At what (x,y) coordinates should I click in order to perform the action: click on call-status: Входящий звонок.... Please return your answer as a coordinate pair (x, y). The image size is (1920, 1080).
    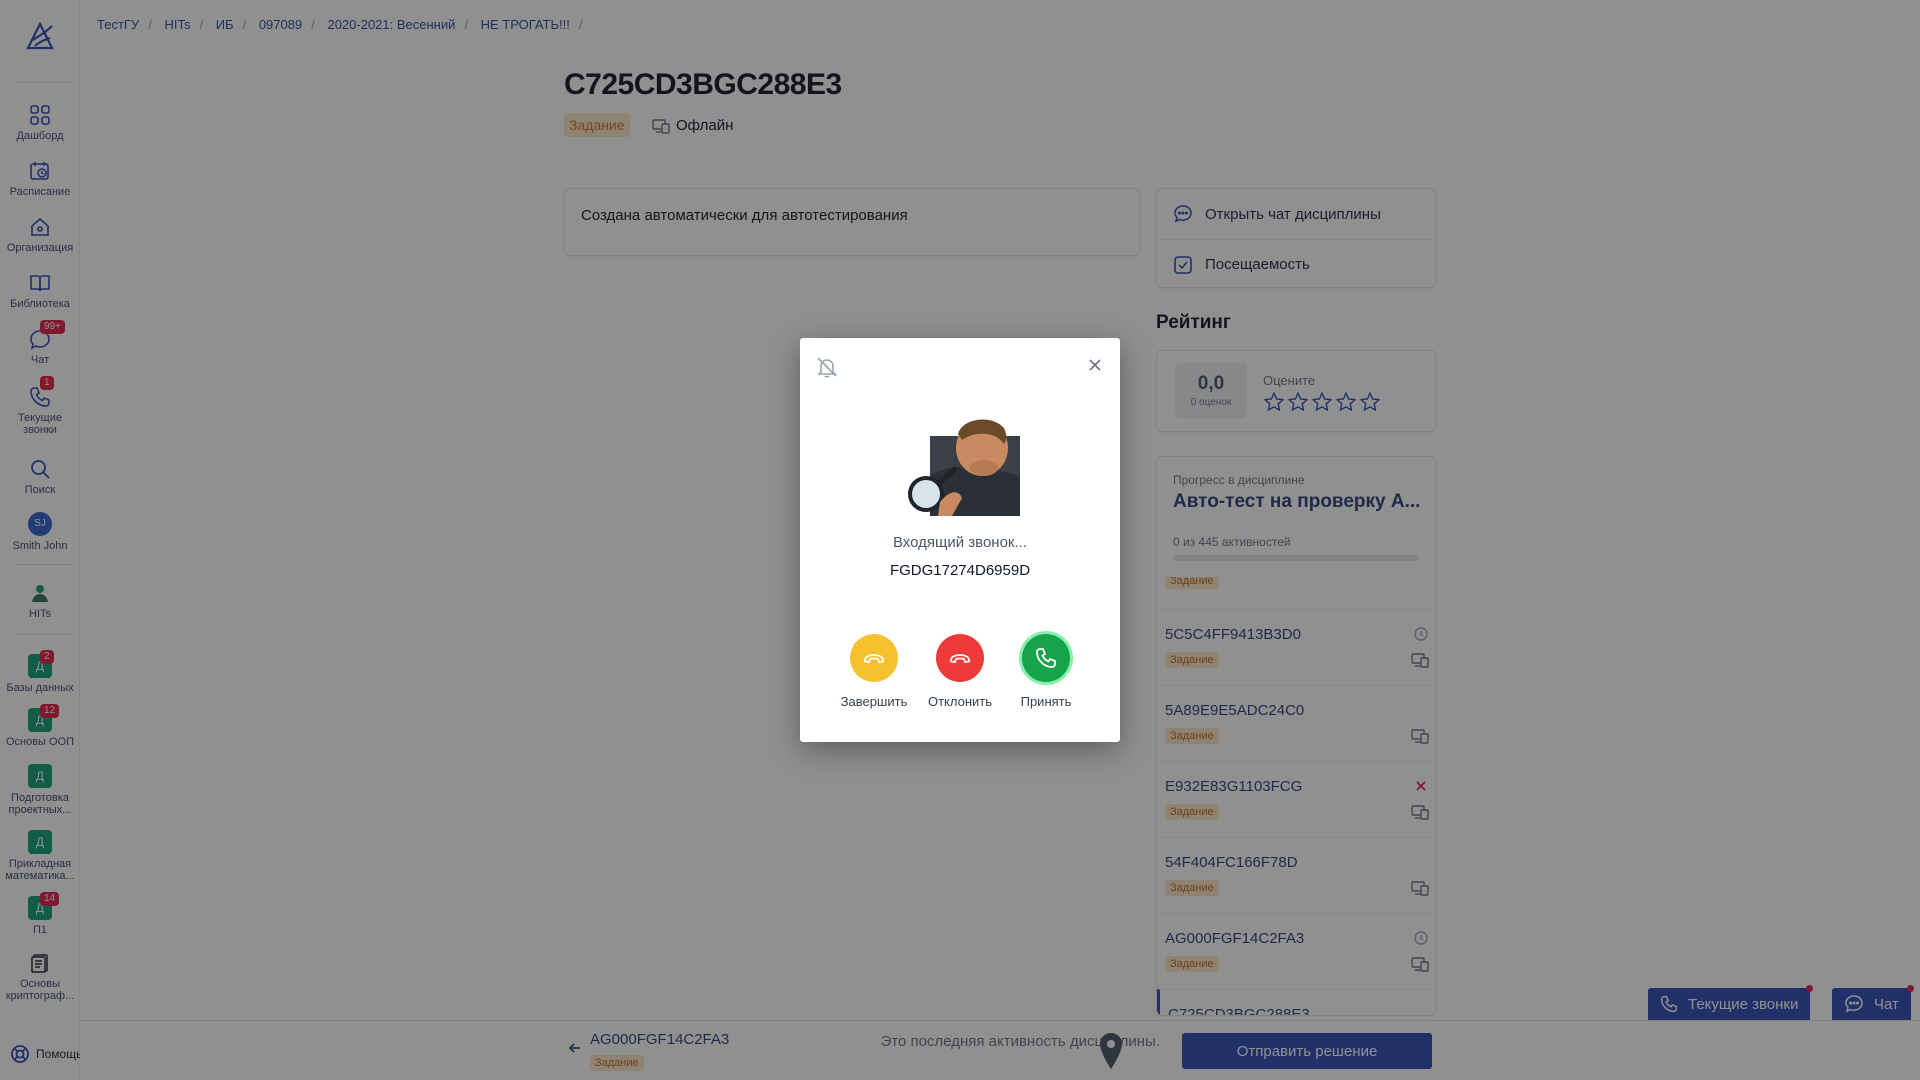
    Looking at the image, I should click on (960, 542).